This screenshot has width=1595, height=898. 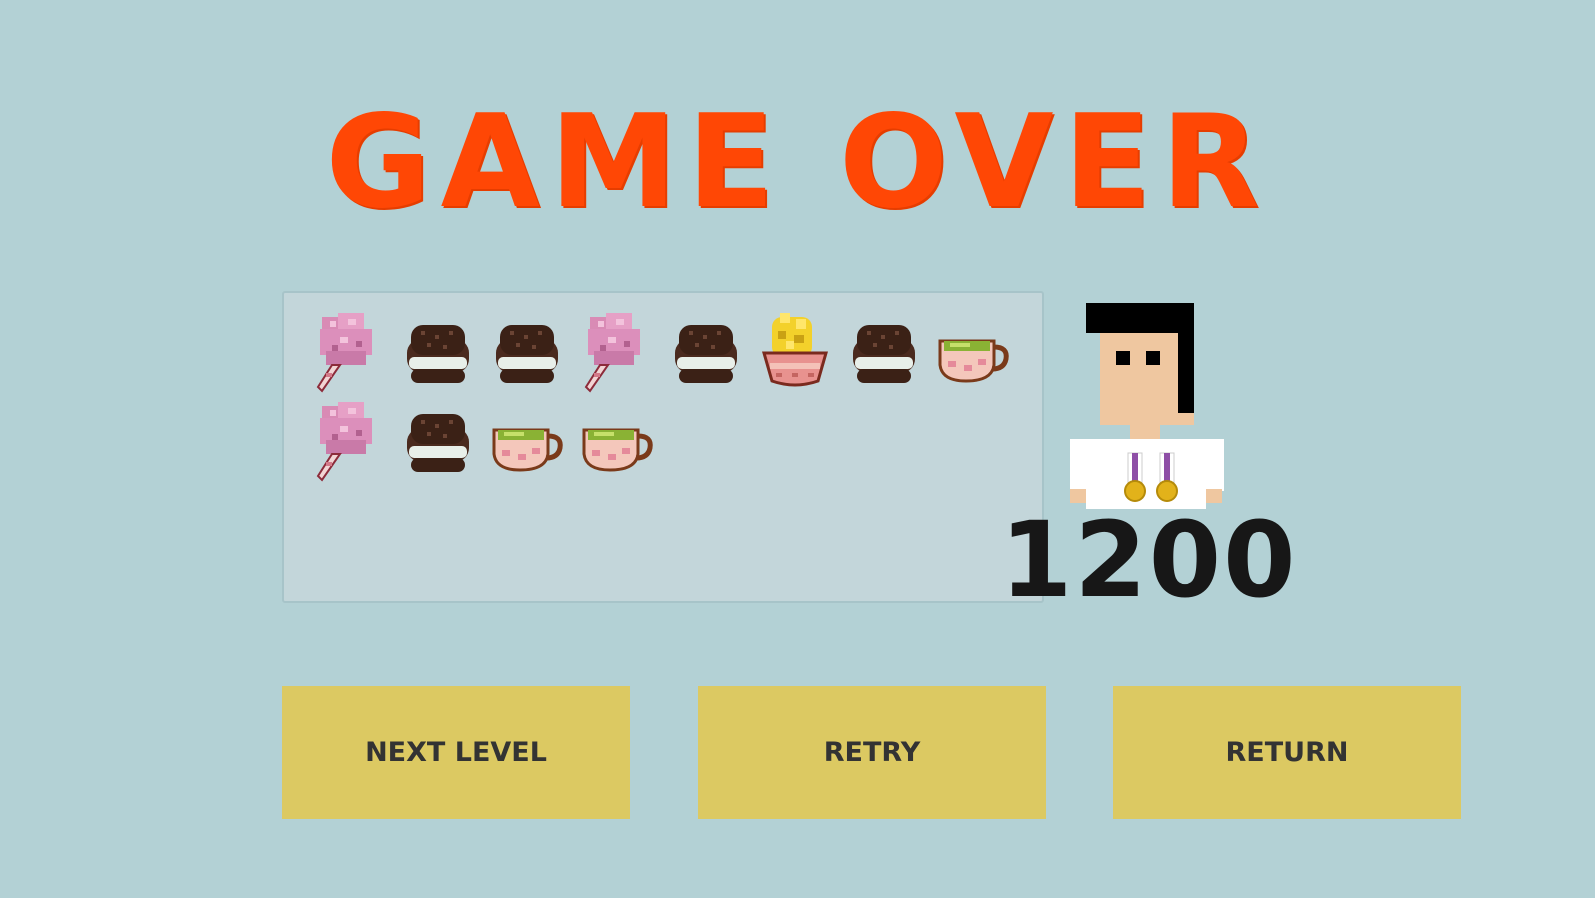 I want to click on player-with-medals-icon, so click(x=1146, y=406).